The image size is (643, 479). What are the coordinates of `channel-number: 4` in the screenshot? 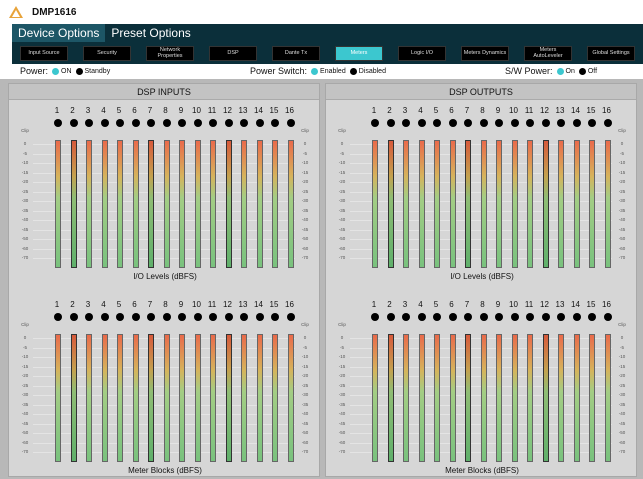 It's located at (420, 304).